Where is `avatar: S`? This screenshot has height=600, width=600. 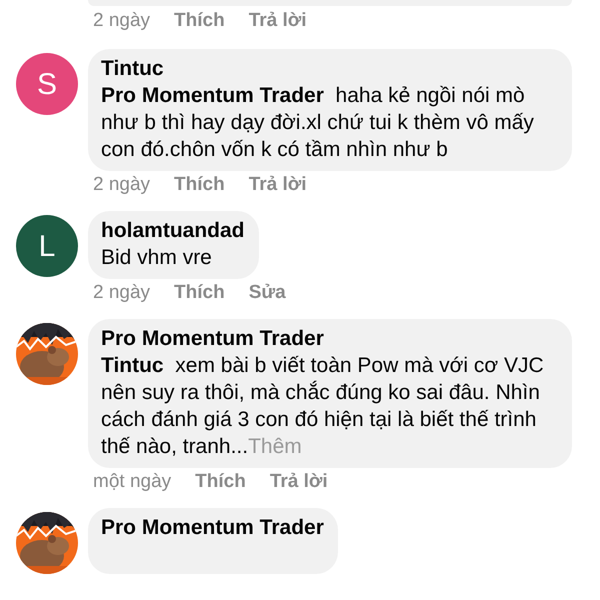 avatar: S is located at coordinates (47, 84).